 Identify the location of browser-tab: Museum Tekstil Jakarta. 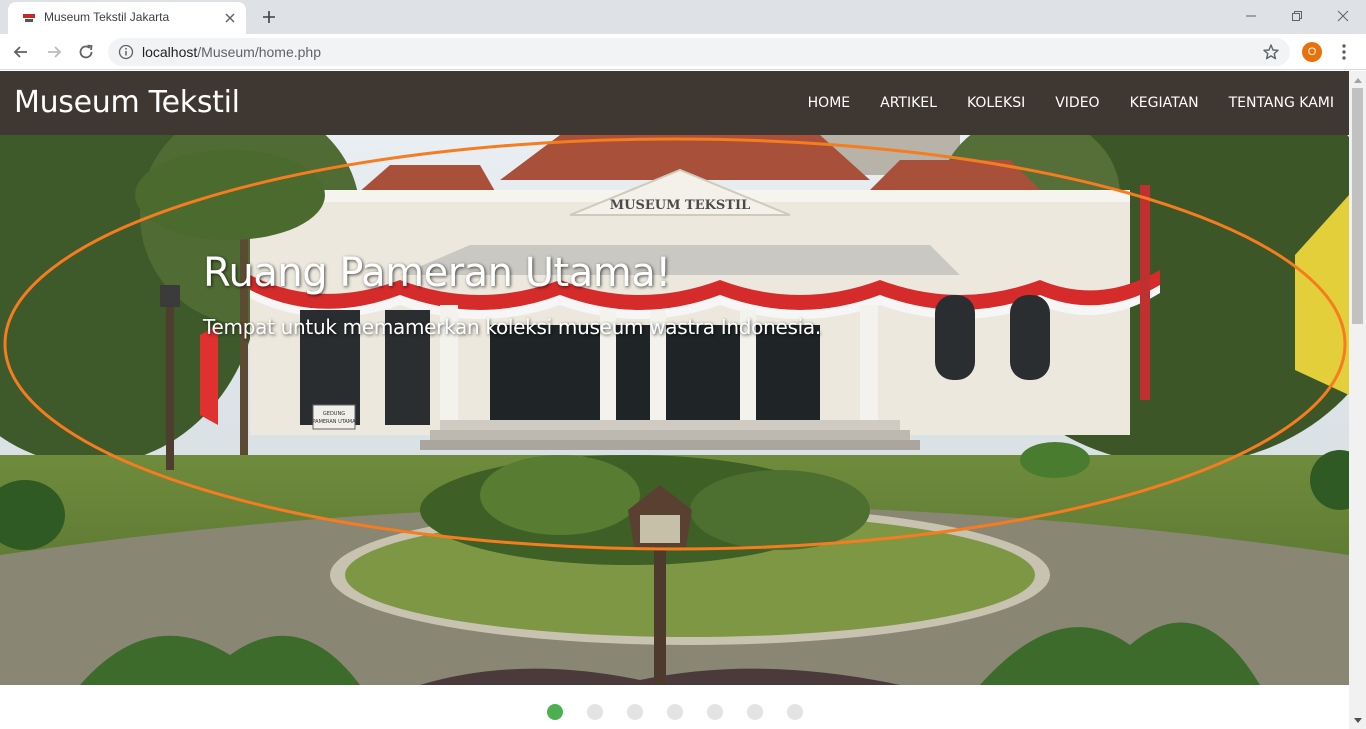
(127, 18).